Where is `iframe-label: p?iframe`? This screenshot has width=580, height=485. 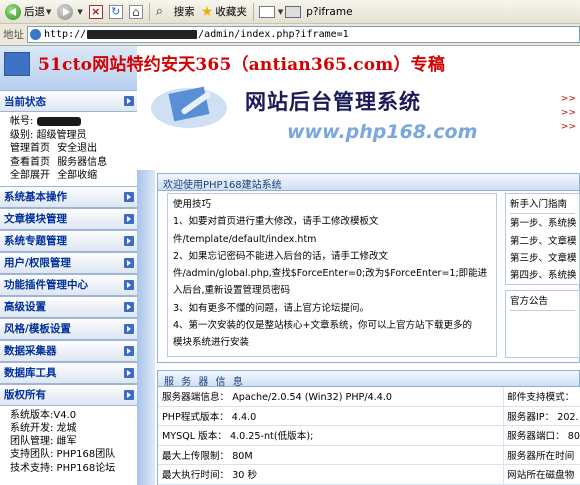
iframe-label: p?iframe is located at coordinates (329, 11).